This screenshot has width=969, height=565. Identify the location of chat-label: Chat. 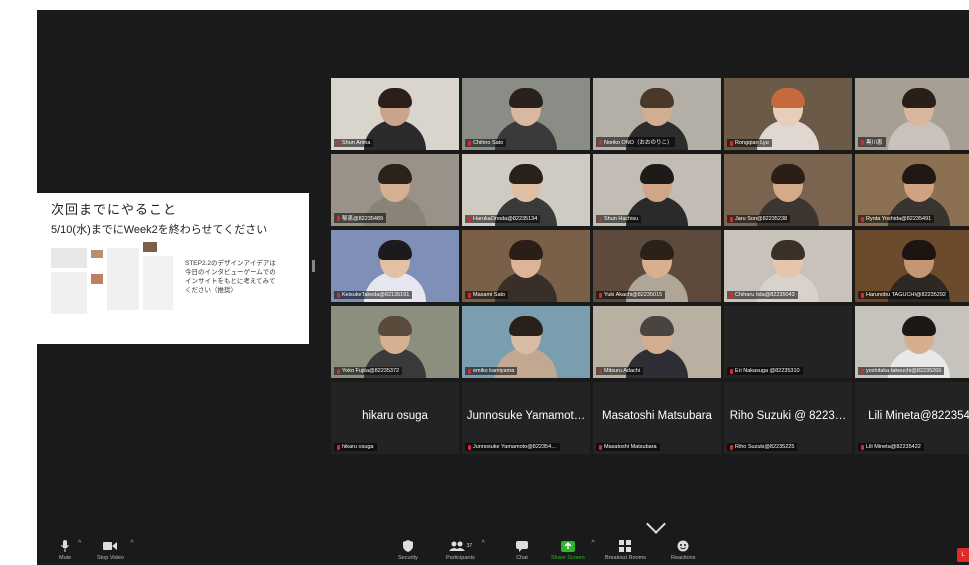
(522, 558).